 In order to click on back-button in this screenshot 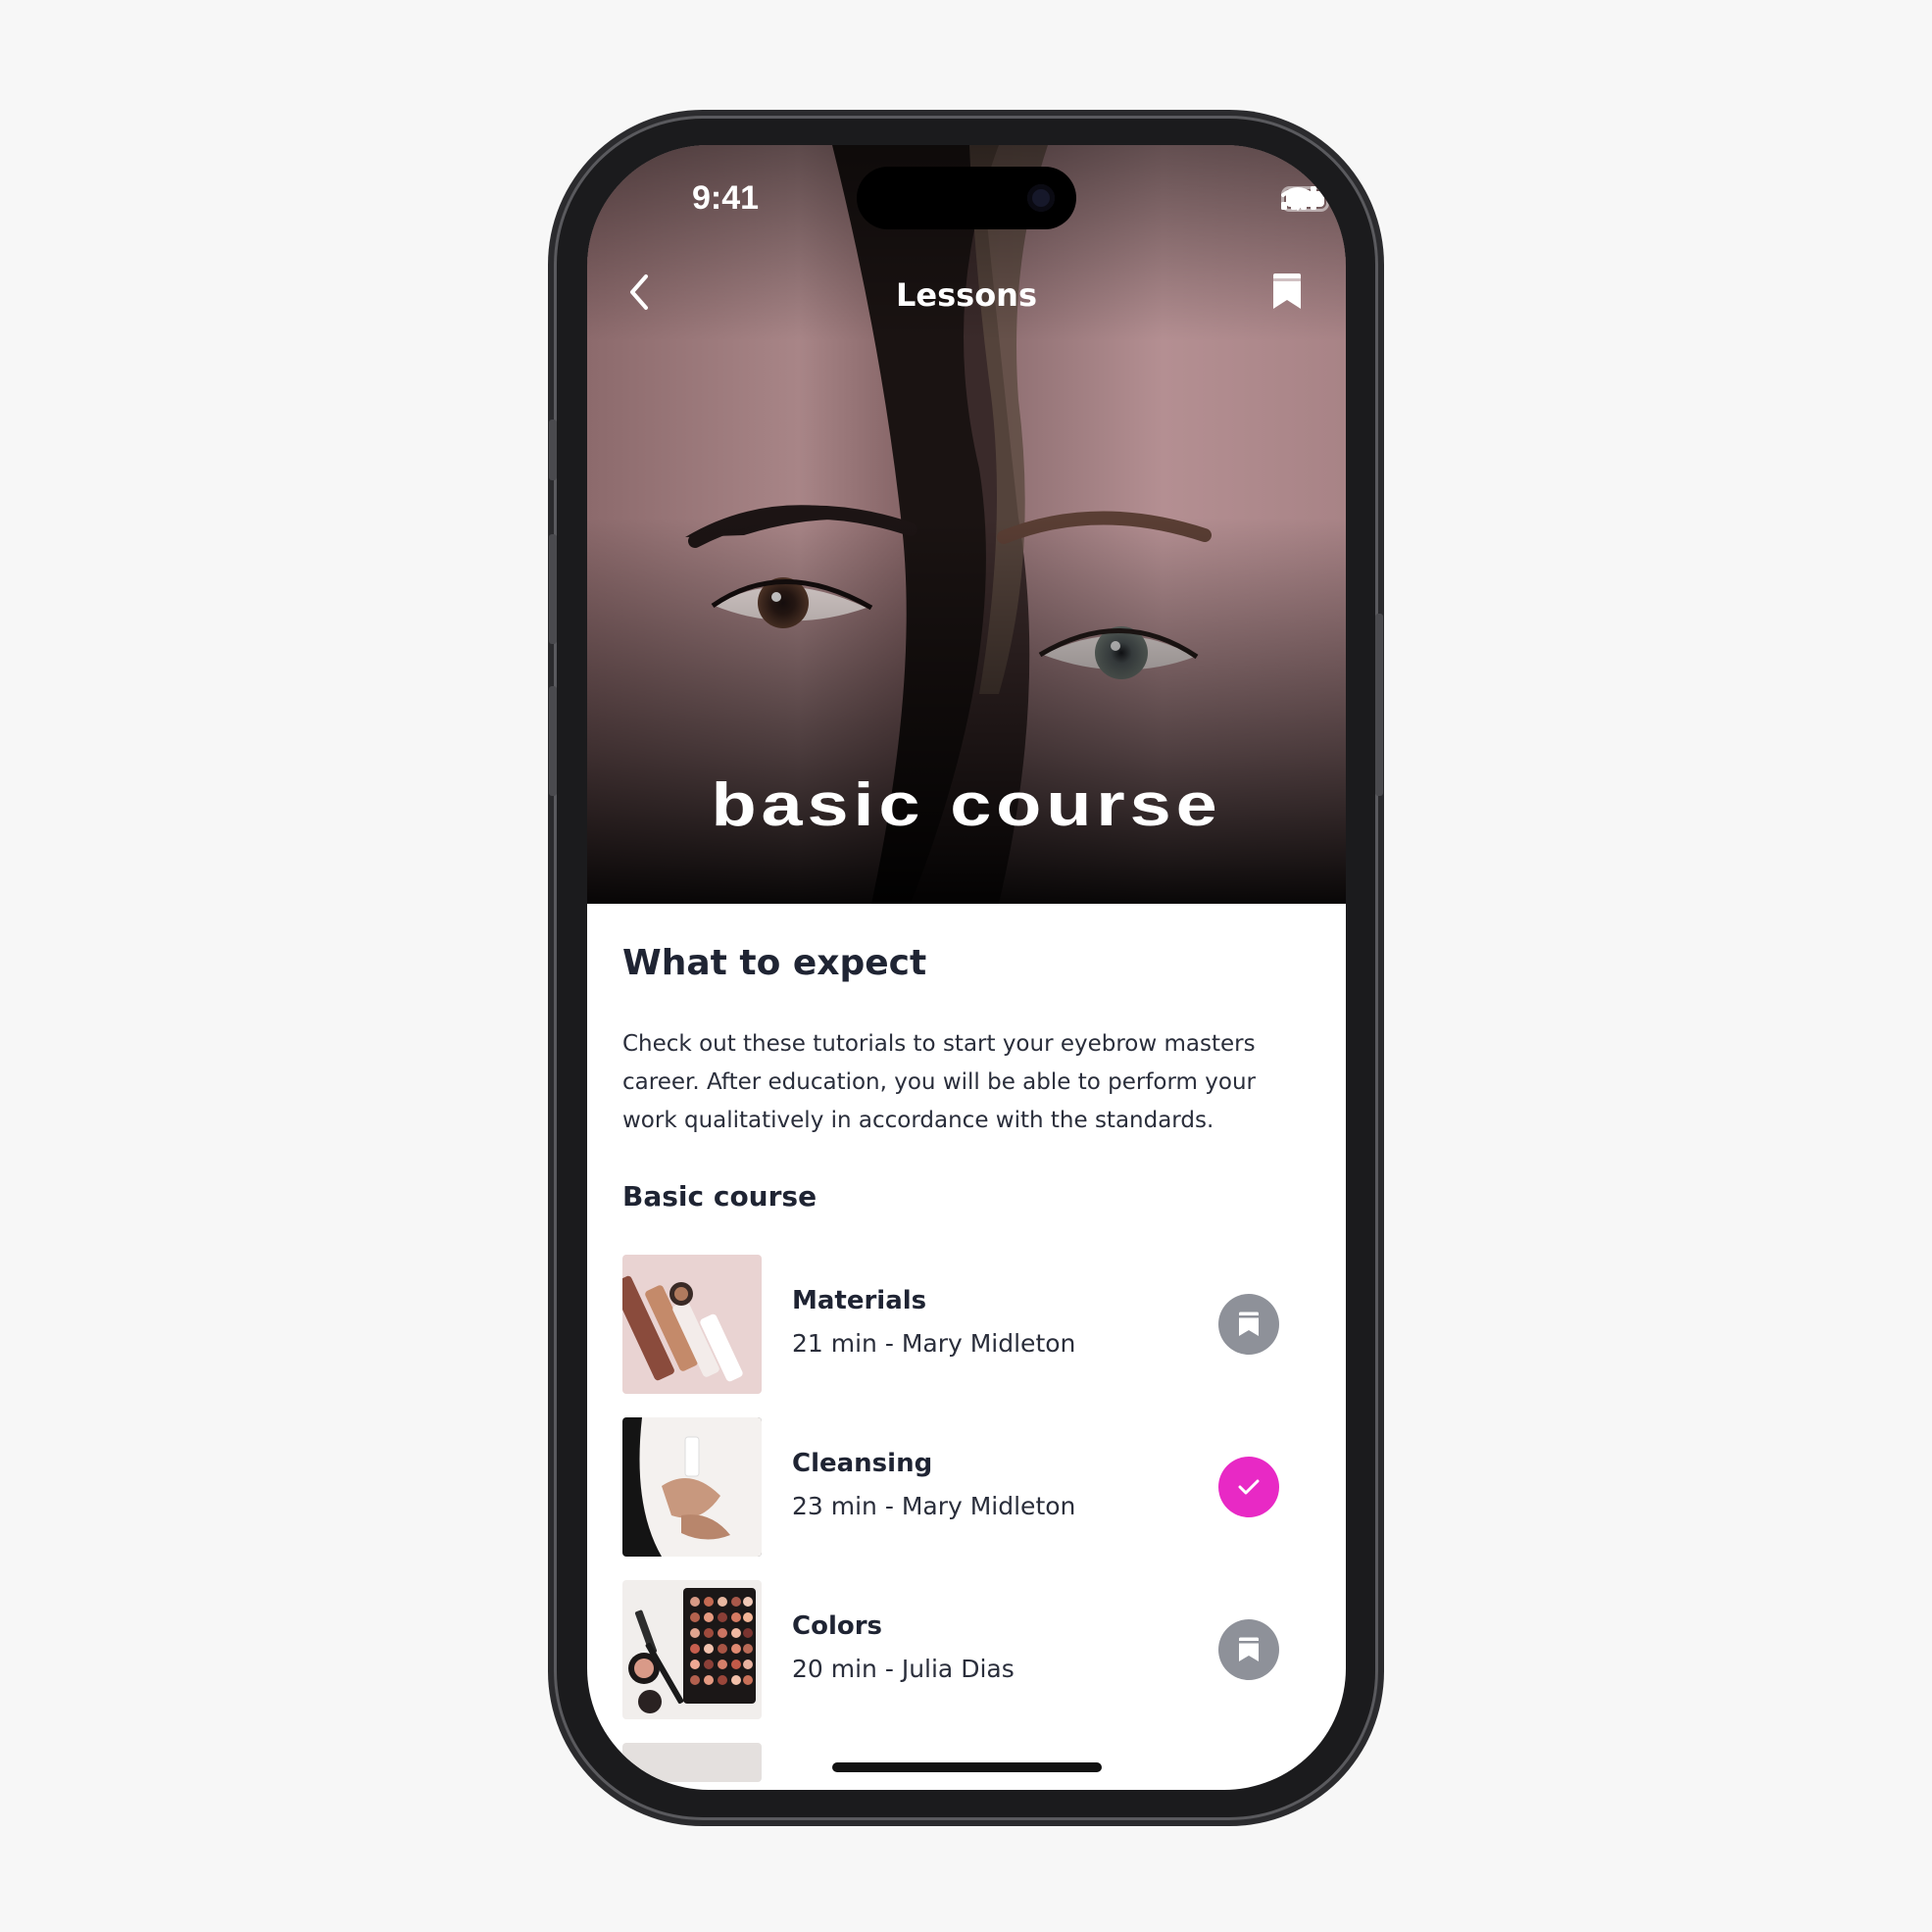, I will do `click(650, 297)`.